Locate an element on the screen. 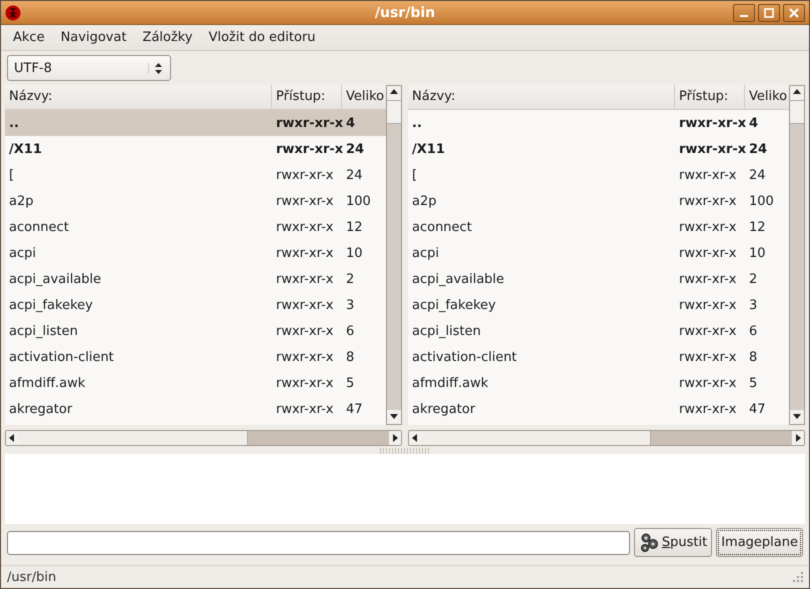 This screenshot has width=810, height=589. close-icon is located at coordinates (794, 13).